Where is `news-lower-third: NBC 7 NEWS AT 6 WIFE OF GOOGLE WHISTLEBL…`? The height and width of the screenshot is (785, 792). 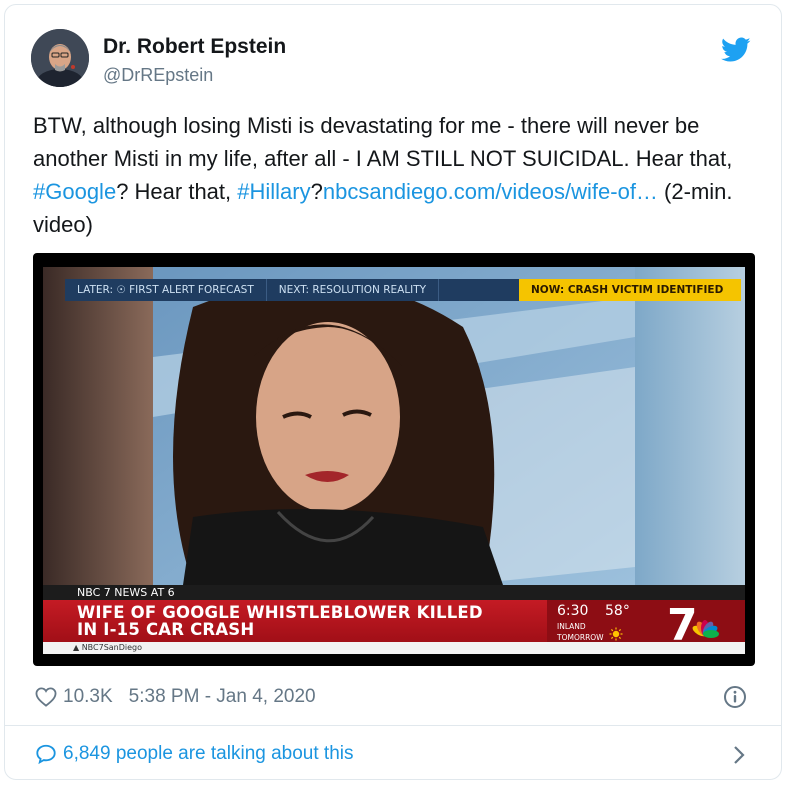
news-lower-third: NBC 7 NEWS AT 6 WIFE OF GOOGLE WHISTLEBL… is located at coordinates (394, 619).